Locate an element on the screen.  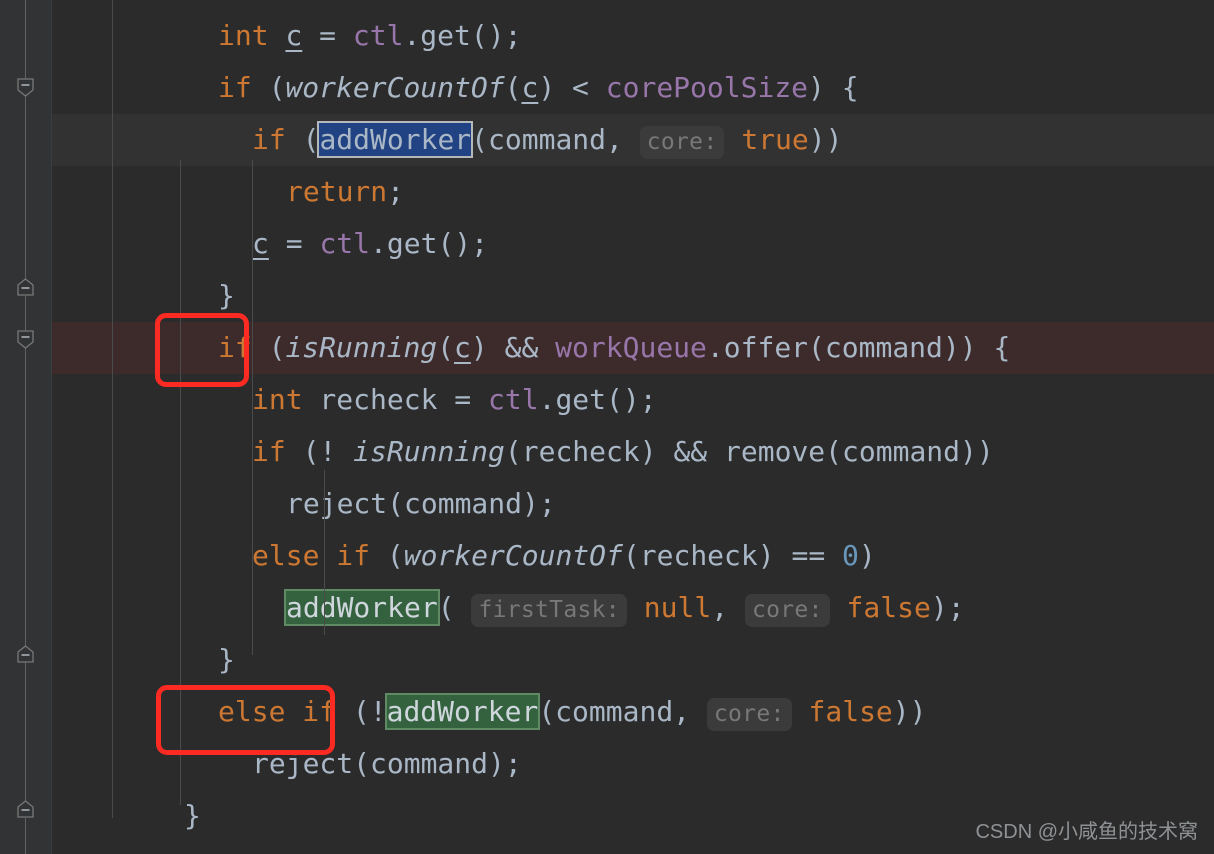
code-line: if (workerCountOf(c) < corePoolSize) { is located at coordinates (538, 88).